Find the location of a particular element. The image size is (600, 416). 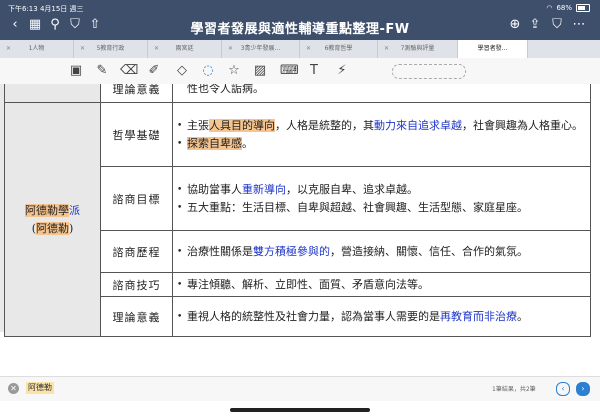

school-cell-top is located at coordinates (52, 93).